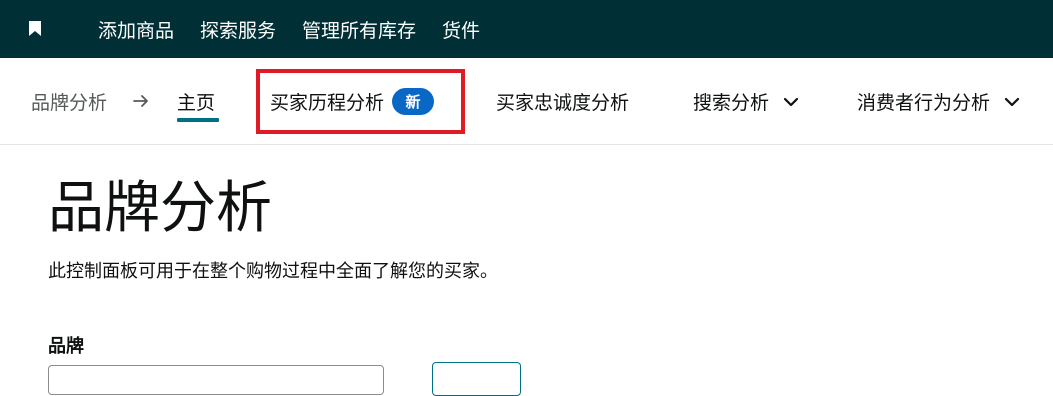  What do you see at coordinates (198, 120) in the screenshot?
I see `active-tab-indicator` at bounding box center [198, 120].